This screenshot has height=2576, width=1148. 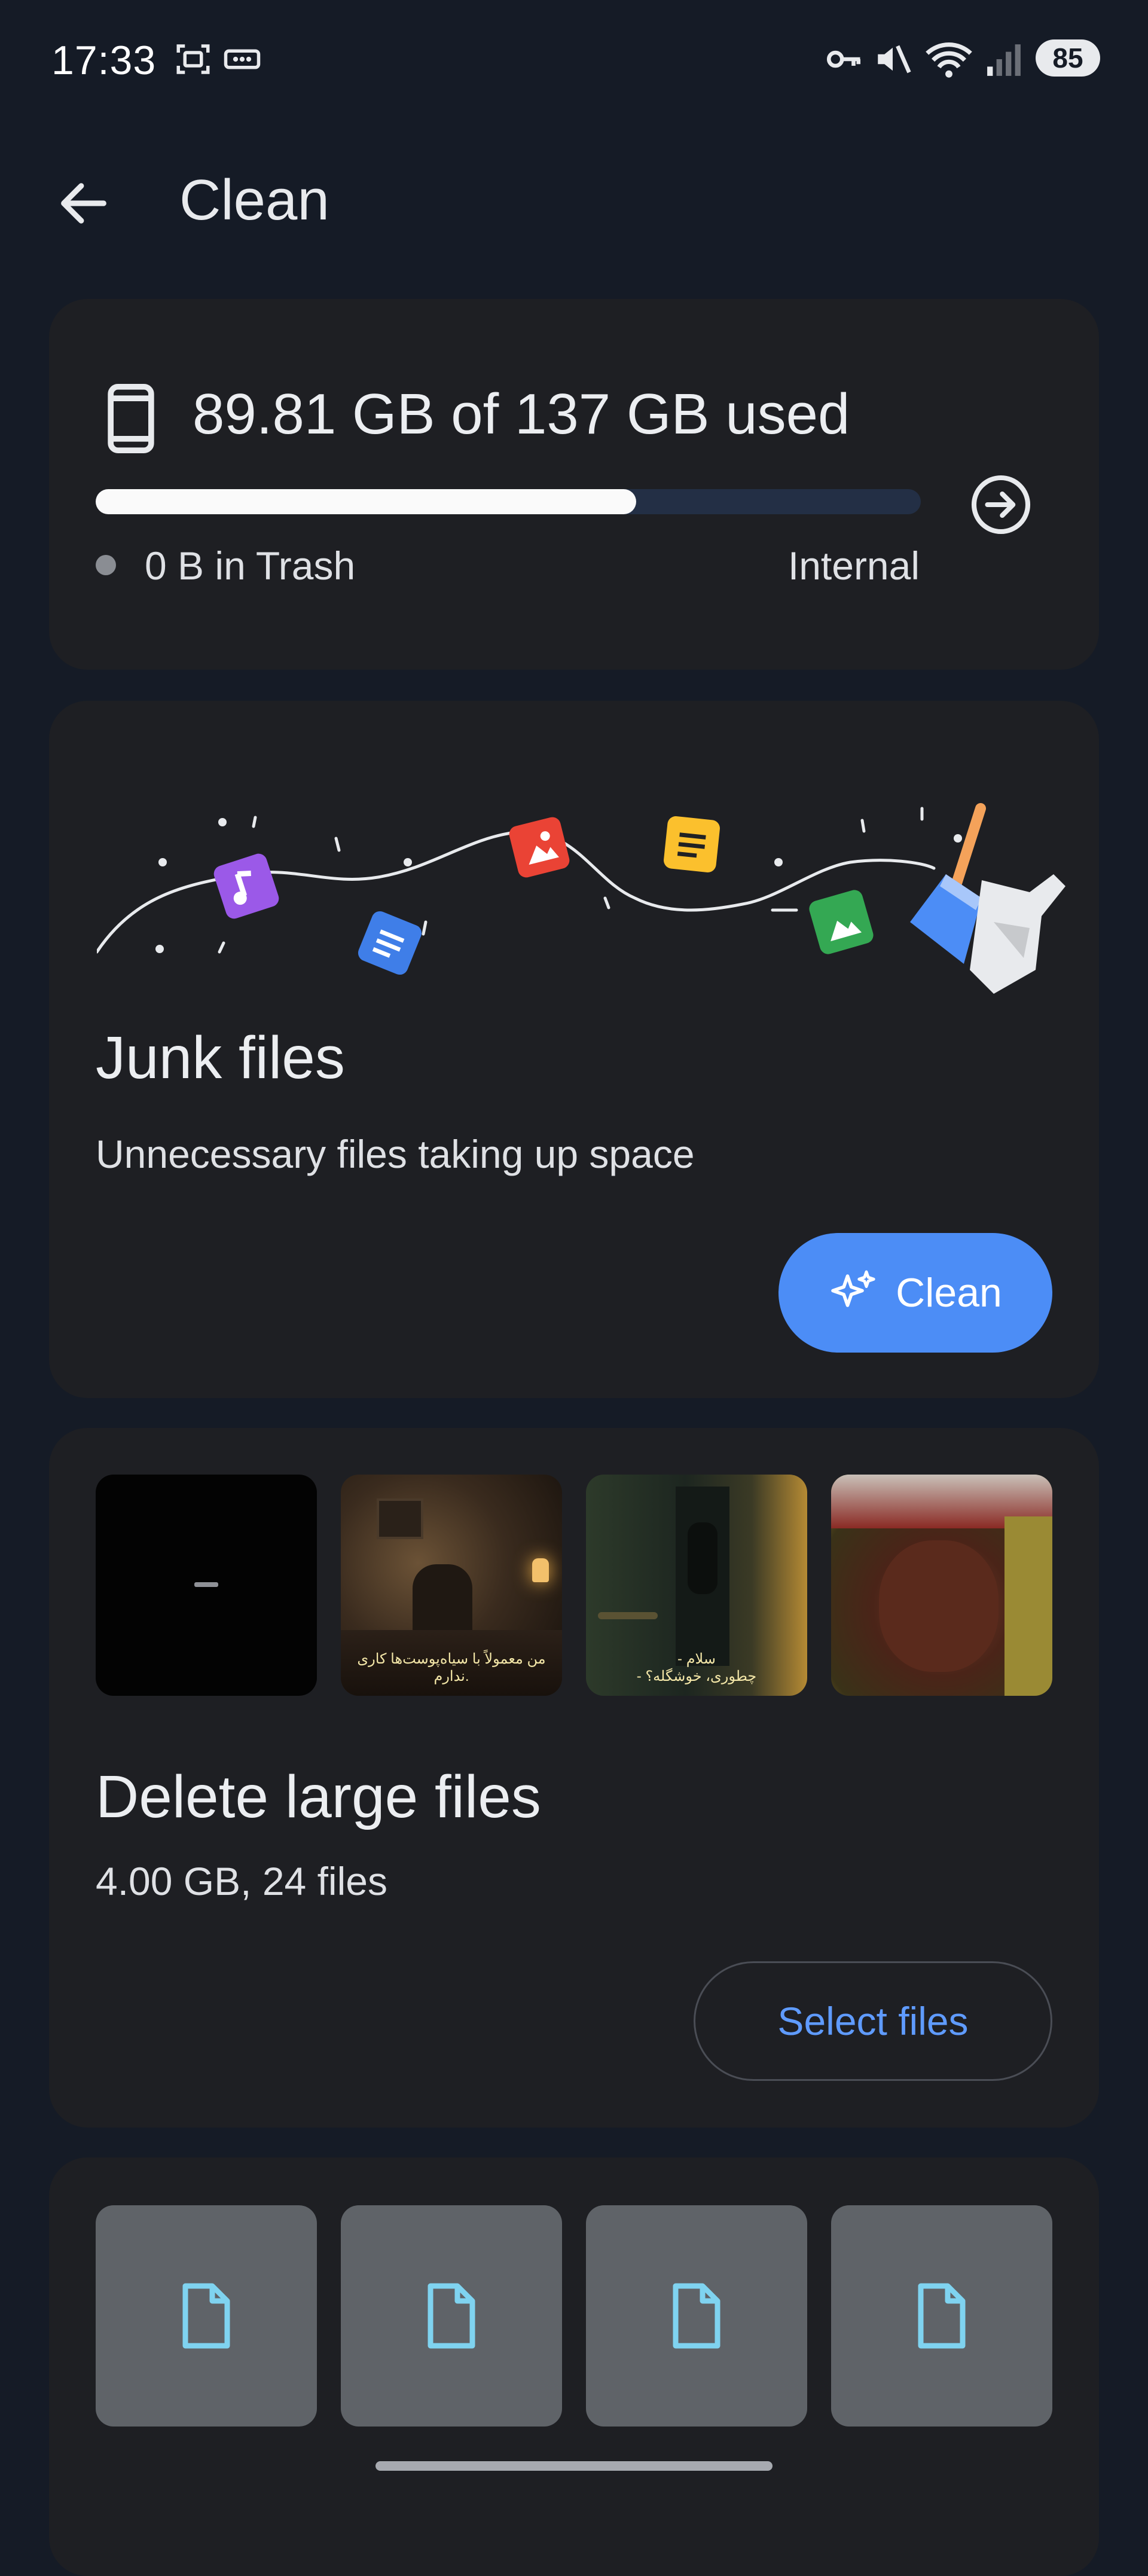 I want to click on note-file-icon, so click(x=692, y=844).